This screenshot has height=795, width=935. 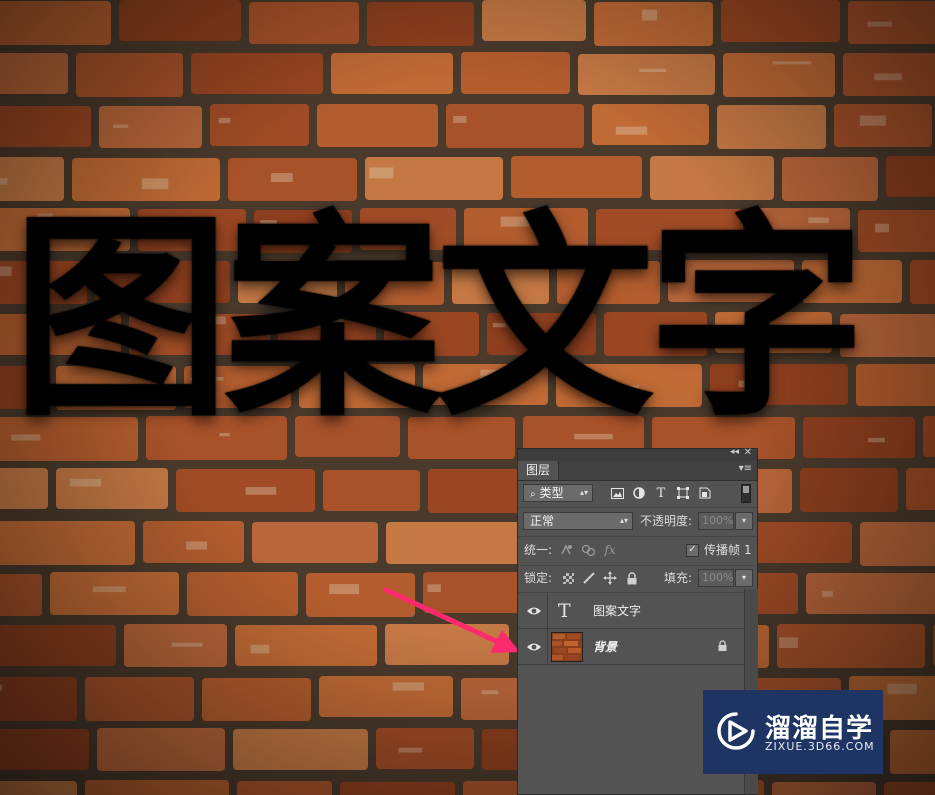 I want to click on layer-row-background: 背景, so click(x=631, y=647).